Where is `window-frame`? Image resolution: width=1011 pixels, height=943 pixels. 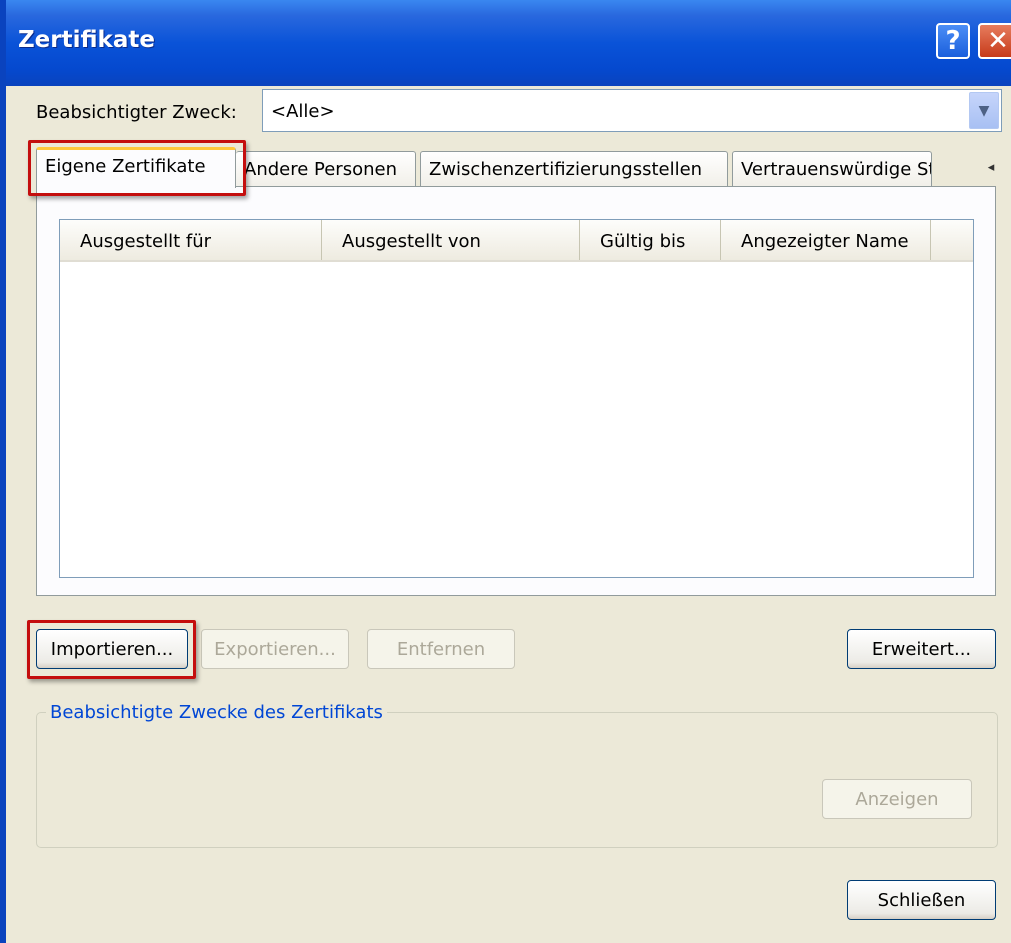
window-frame is located at coordinates (3, 514).